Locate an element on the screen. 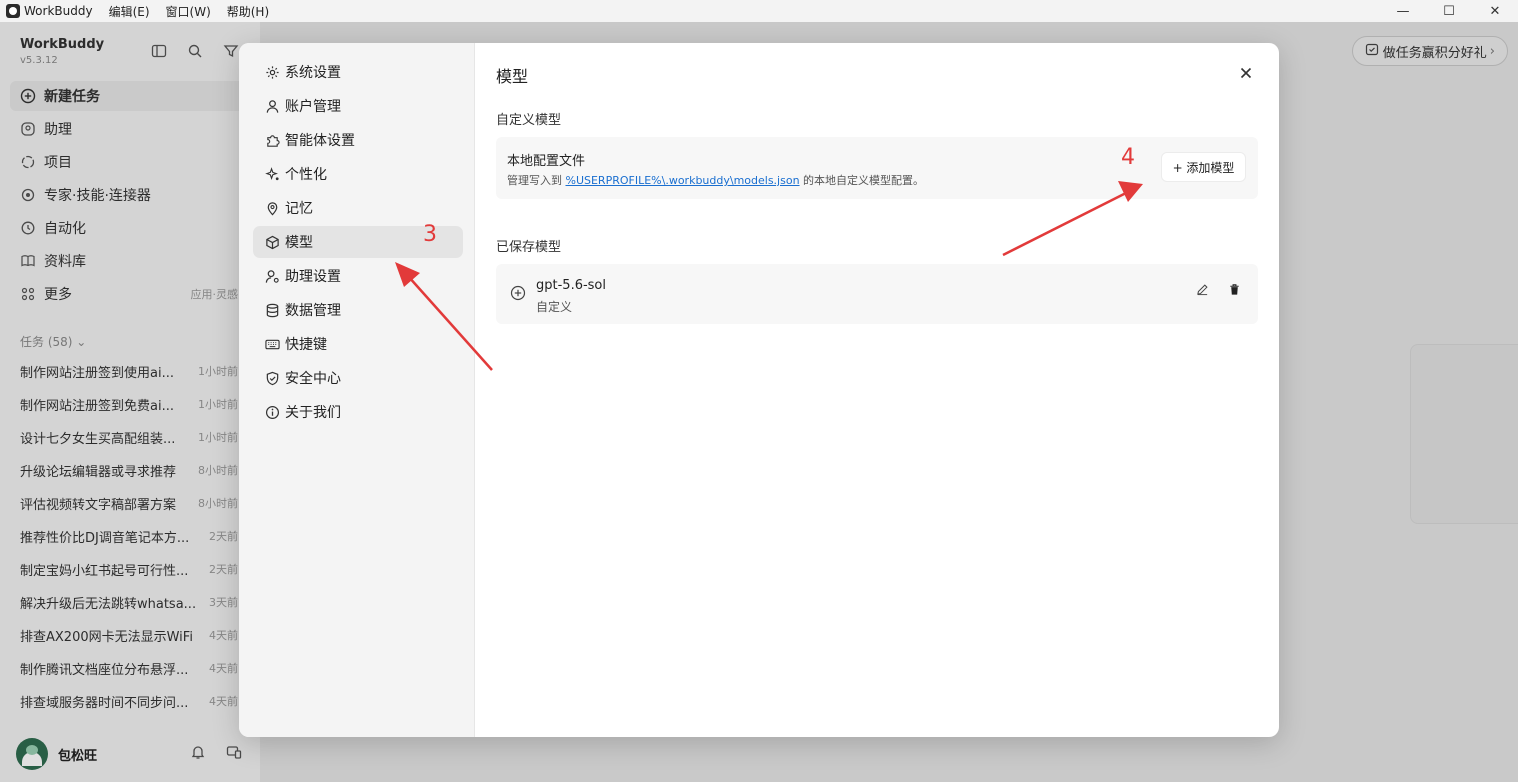 The height and width of the screenshot is (782, 1518). settings-nav-label: 数据管理 is located at coordinates (313, 311).